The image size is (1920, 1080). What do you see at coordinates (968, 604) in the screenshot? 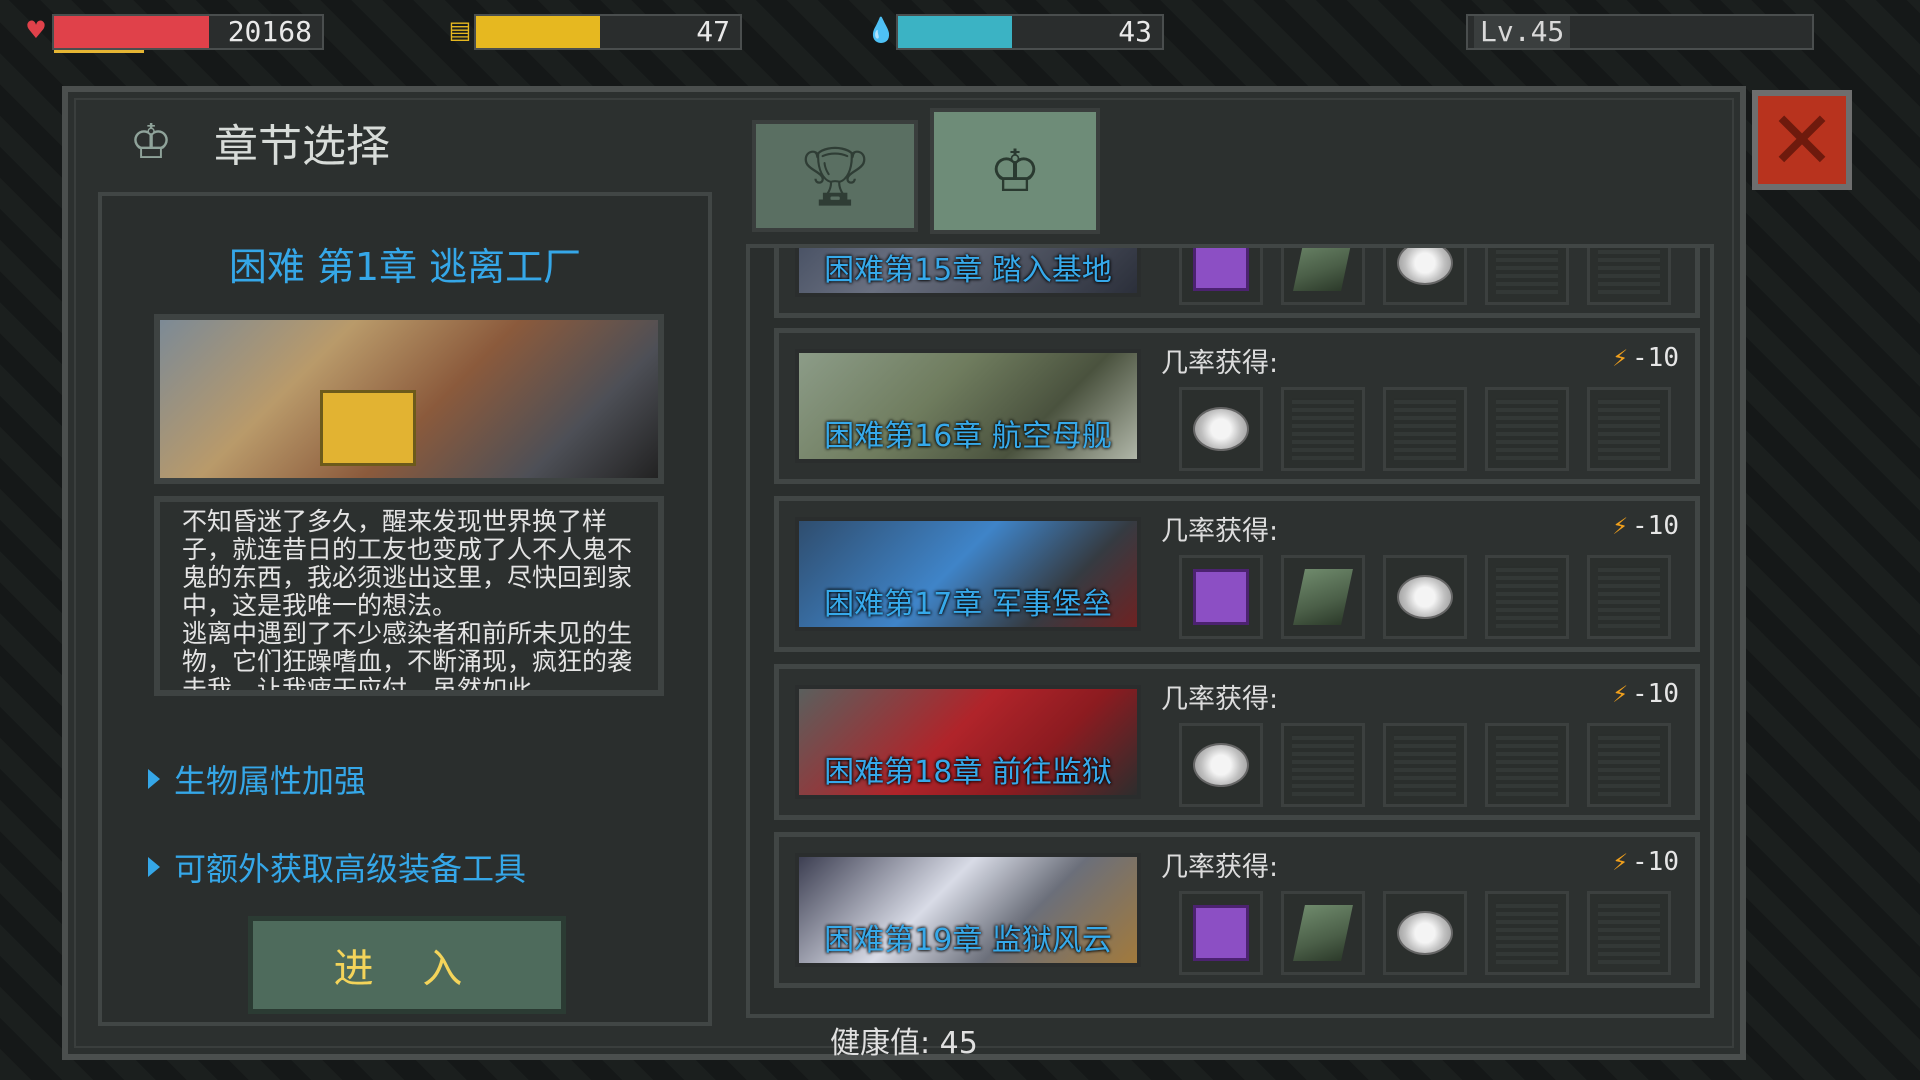
I see `chapter-name: 困难第17章 军事堡垒` at bounding box center [968, 604].